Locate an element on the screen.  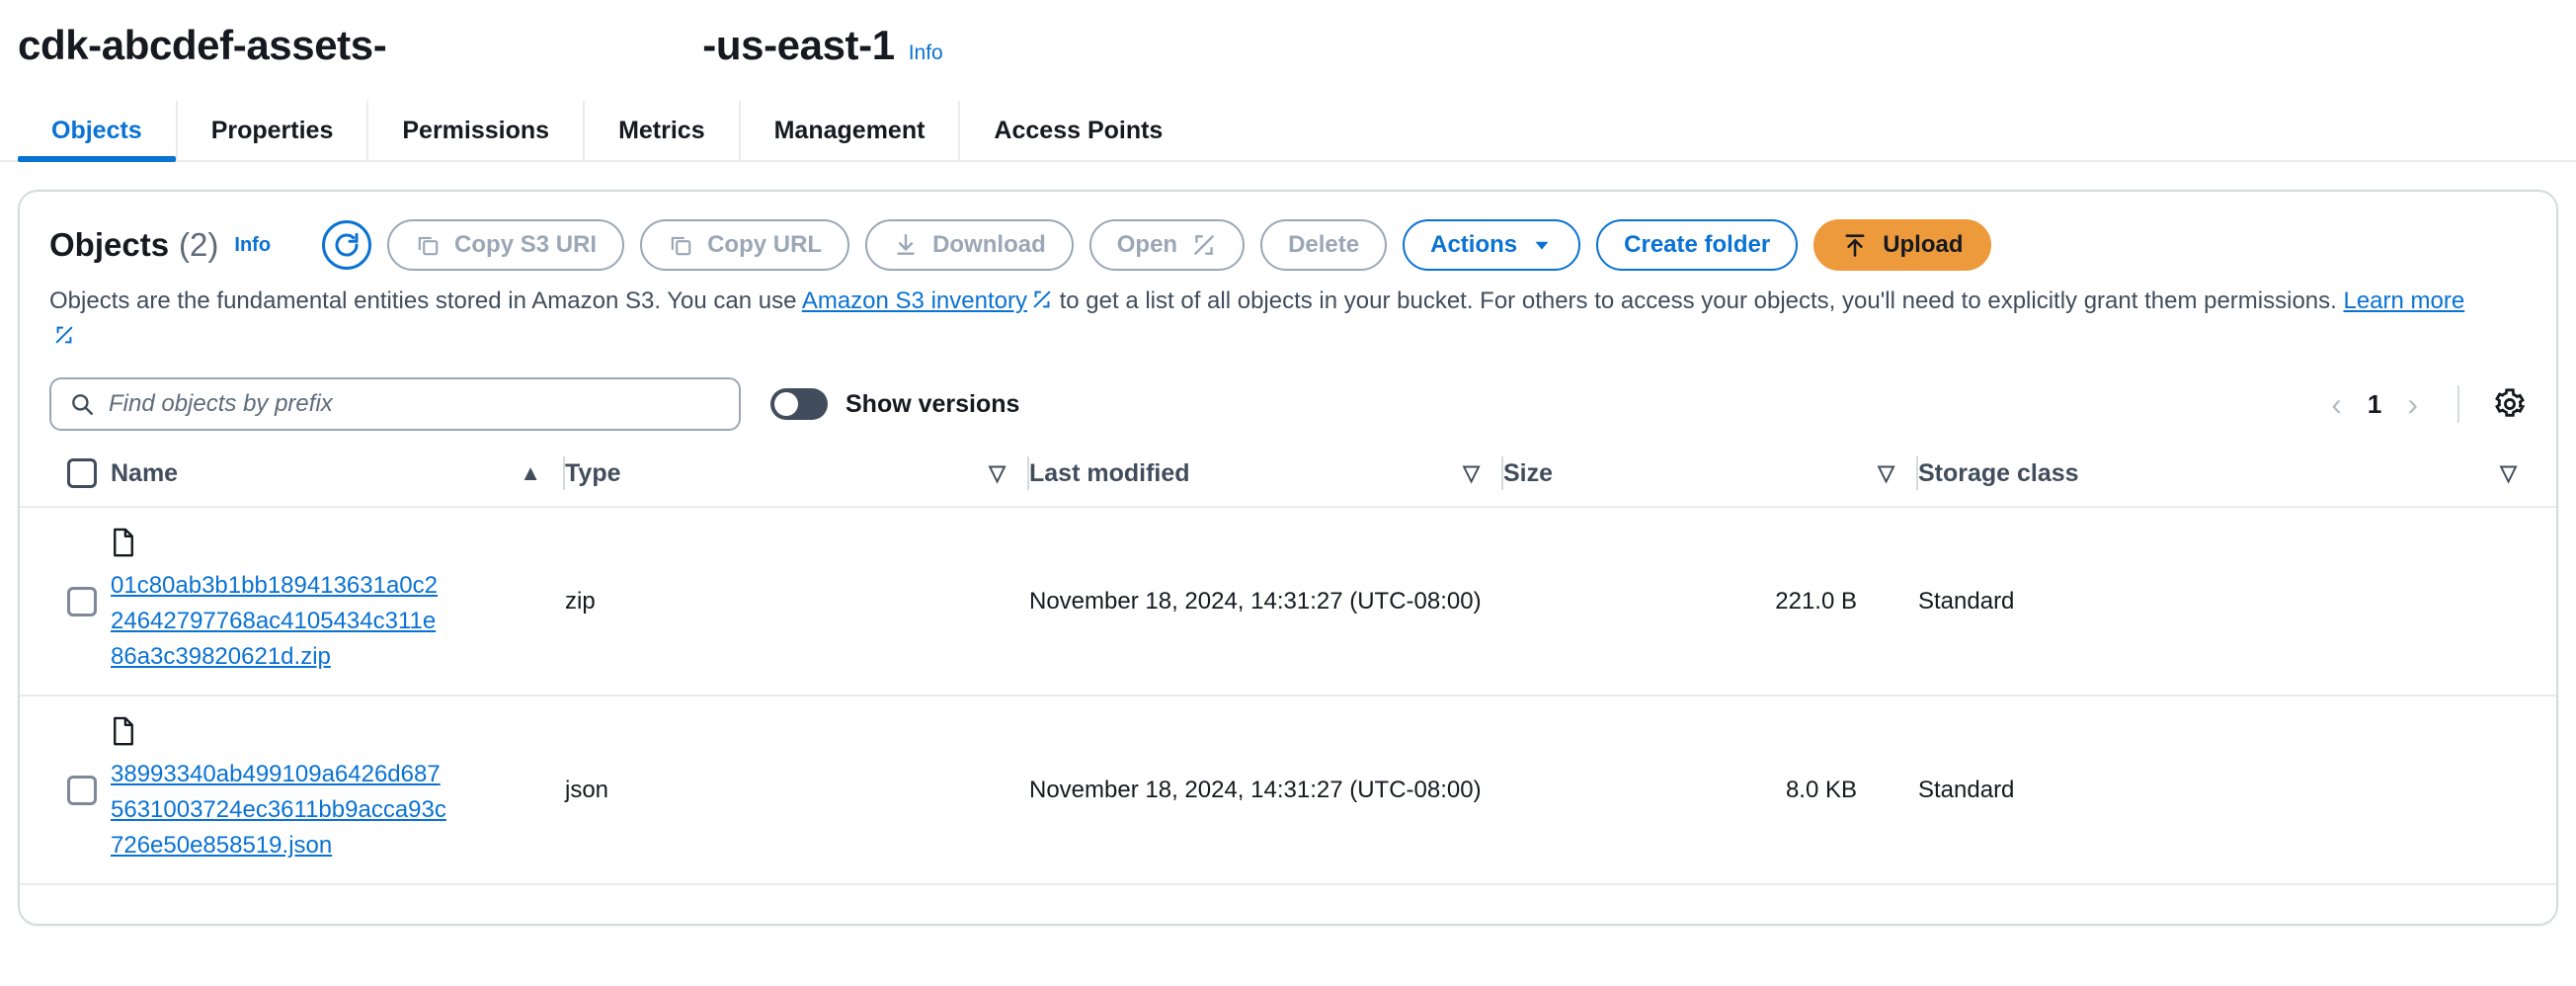
sort-ascending-icon: ▲ is located at coordinates (530, 473).